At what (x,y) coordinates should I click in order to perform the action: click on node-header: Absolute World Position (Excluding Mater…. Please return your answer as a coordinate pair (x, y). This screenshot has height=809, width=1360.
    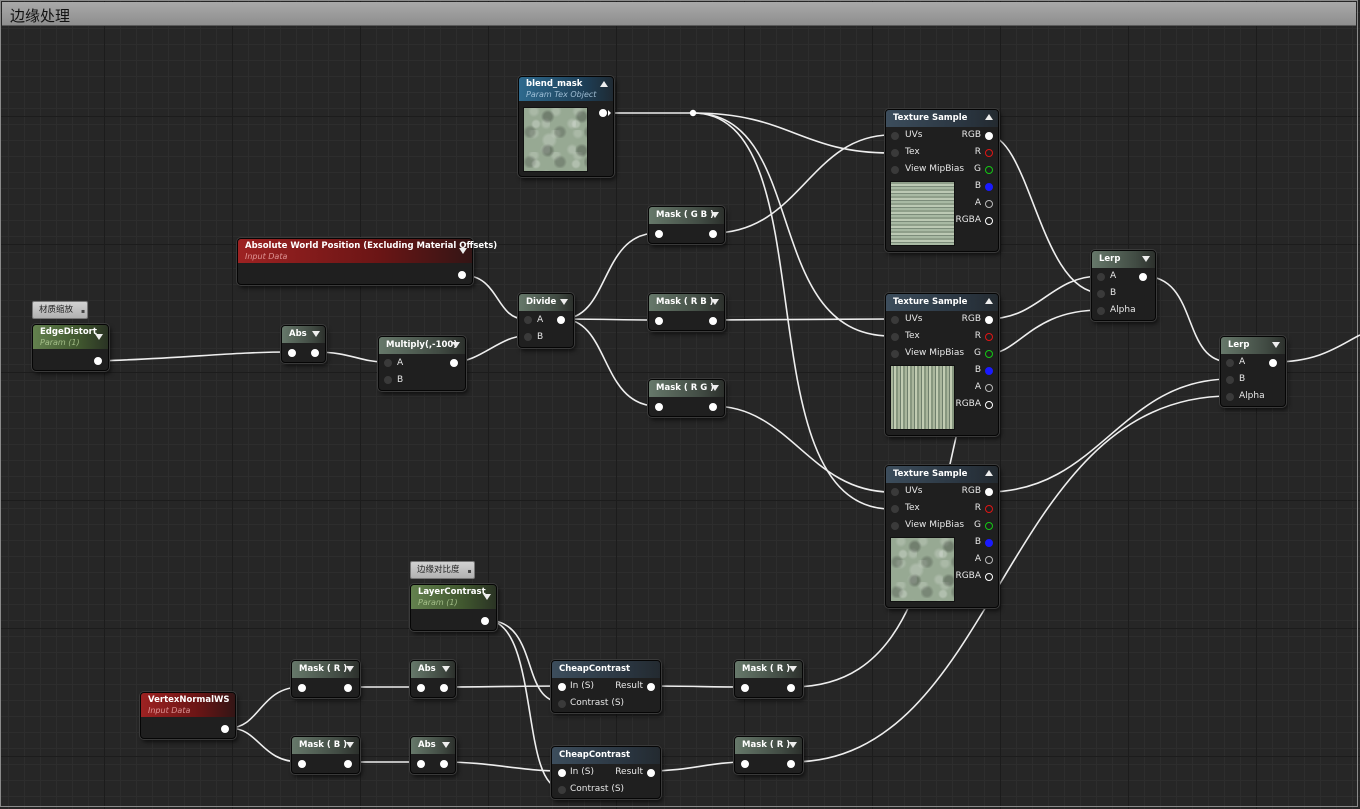
    Looking at the image, I should click on (367, 251).